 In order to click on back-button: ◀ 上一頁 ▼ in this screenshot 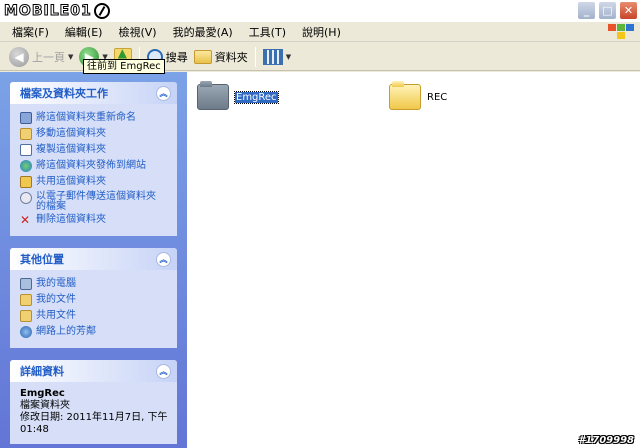, I will do `click(41, 57)`.